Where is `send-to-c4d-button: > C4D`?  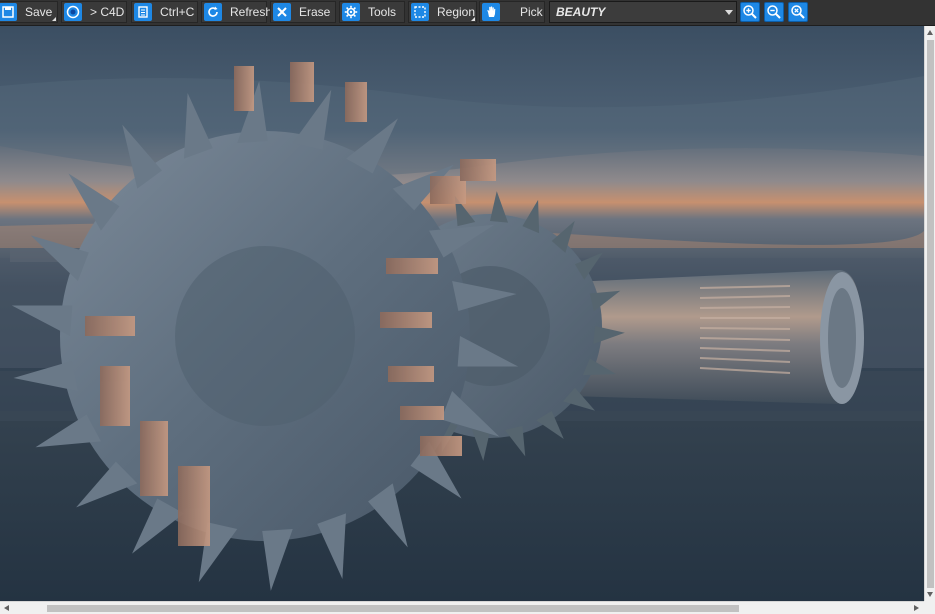 send-to-c4d-button: > C4D is located at coordinates (94, 12).